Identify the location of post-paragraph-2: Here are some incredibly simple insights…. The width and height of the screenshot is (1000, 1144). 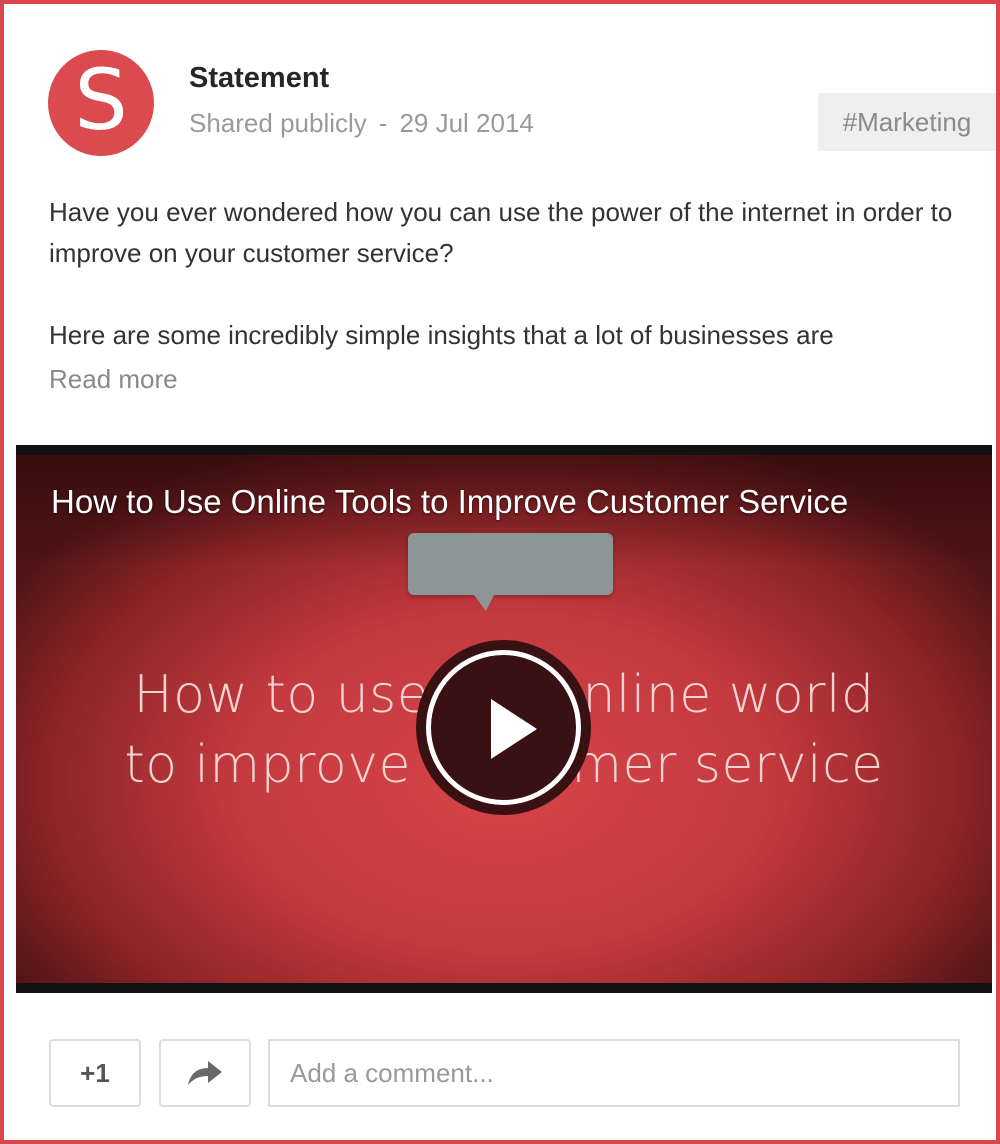
(441, 335).